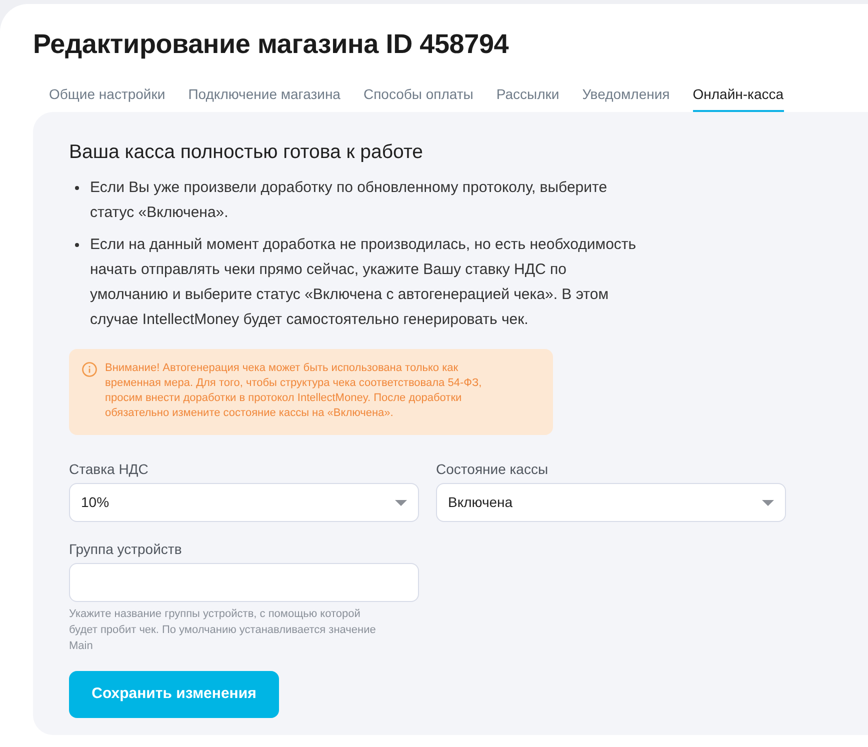 The height and width of the screenshot is (747, 868). What do you see at coordinates (626, 98) in the screenshot?
I see `tab: Уведомления` at bounding box center [626, 98].